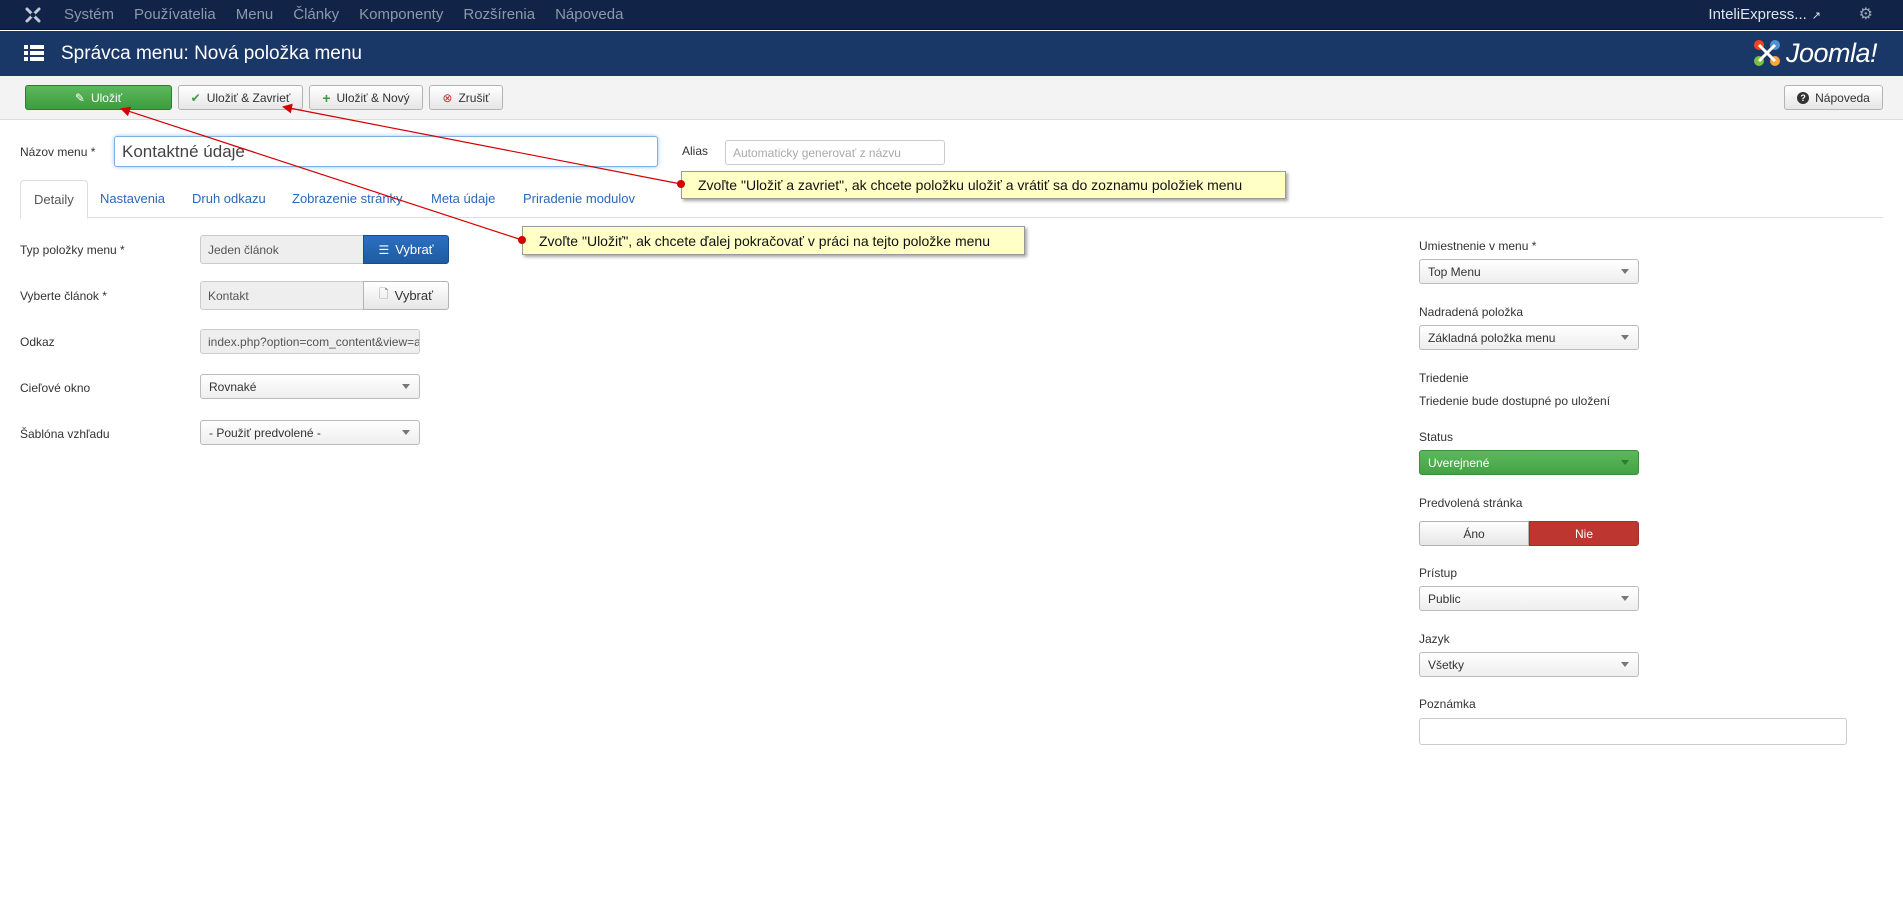  I want to click on joomla-icon, so click(33, 15).